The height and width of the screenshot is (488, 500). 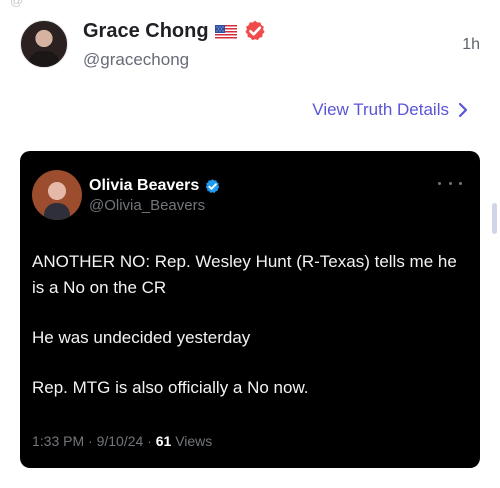 What do you see at coordinates (225, 32) in the screenshot?
I see `us-flag-icon` at bounding box center [225, 32].